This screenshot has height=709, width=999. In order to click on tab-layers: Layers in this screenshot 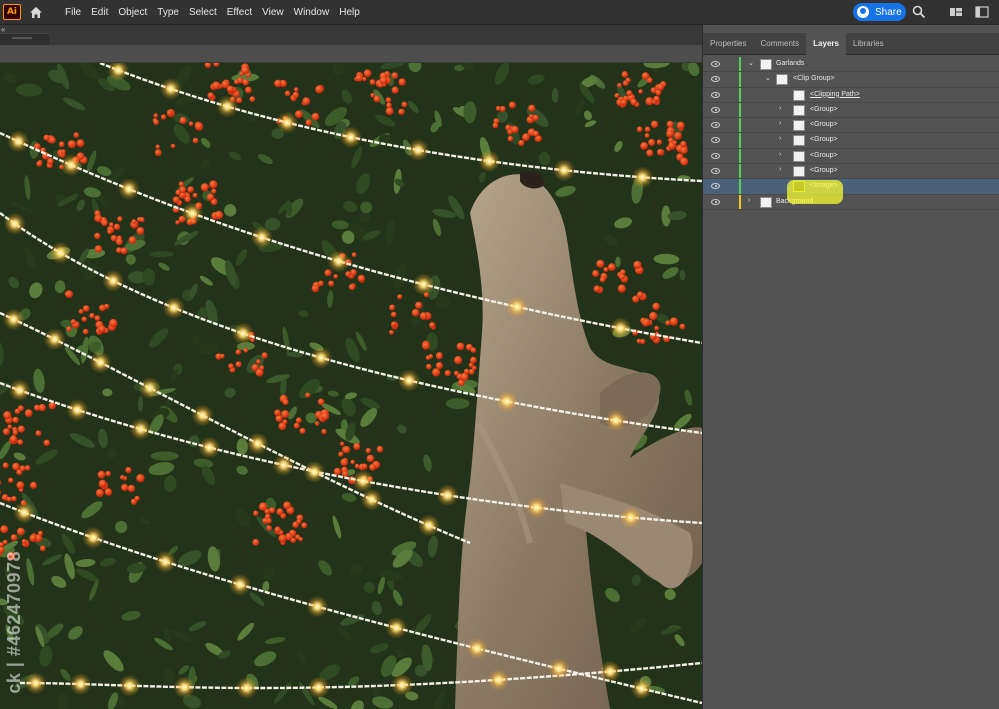, I will do `click(826, 44)`.